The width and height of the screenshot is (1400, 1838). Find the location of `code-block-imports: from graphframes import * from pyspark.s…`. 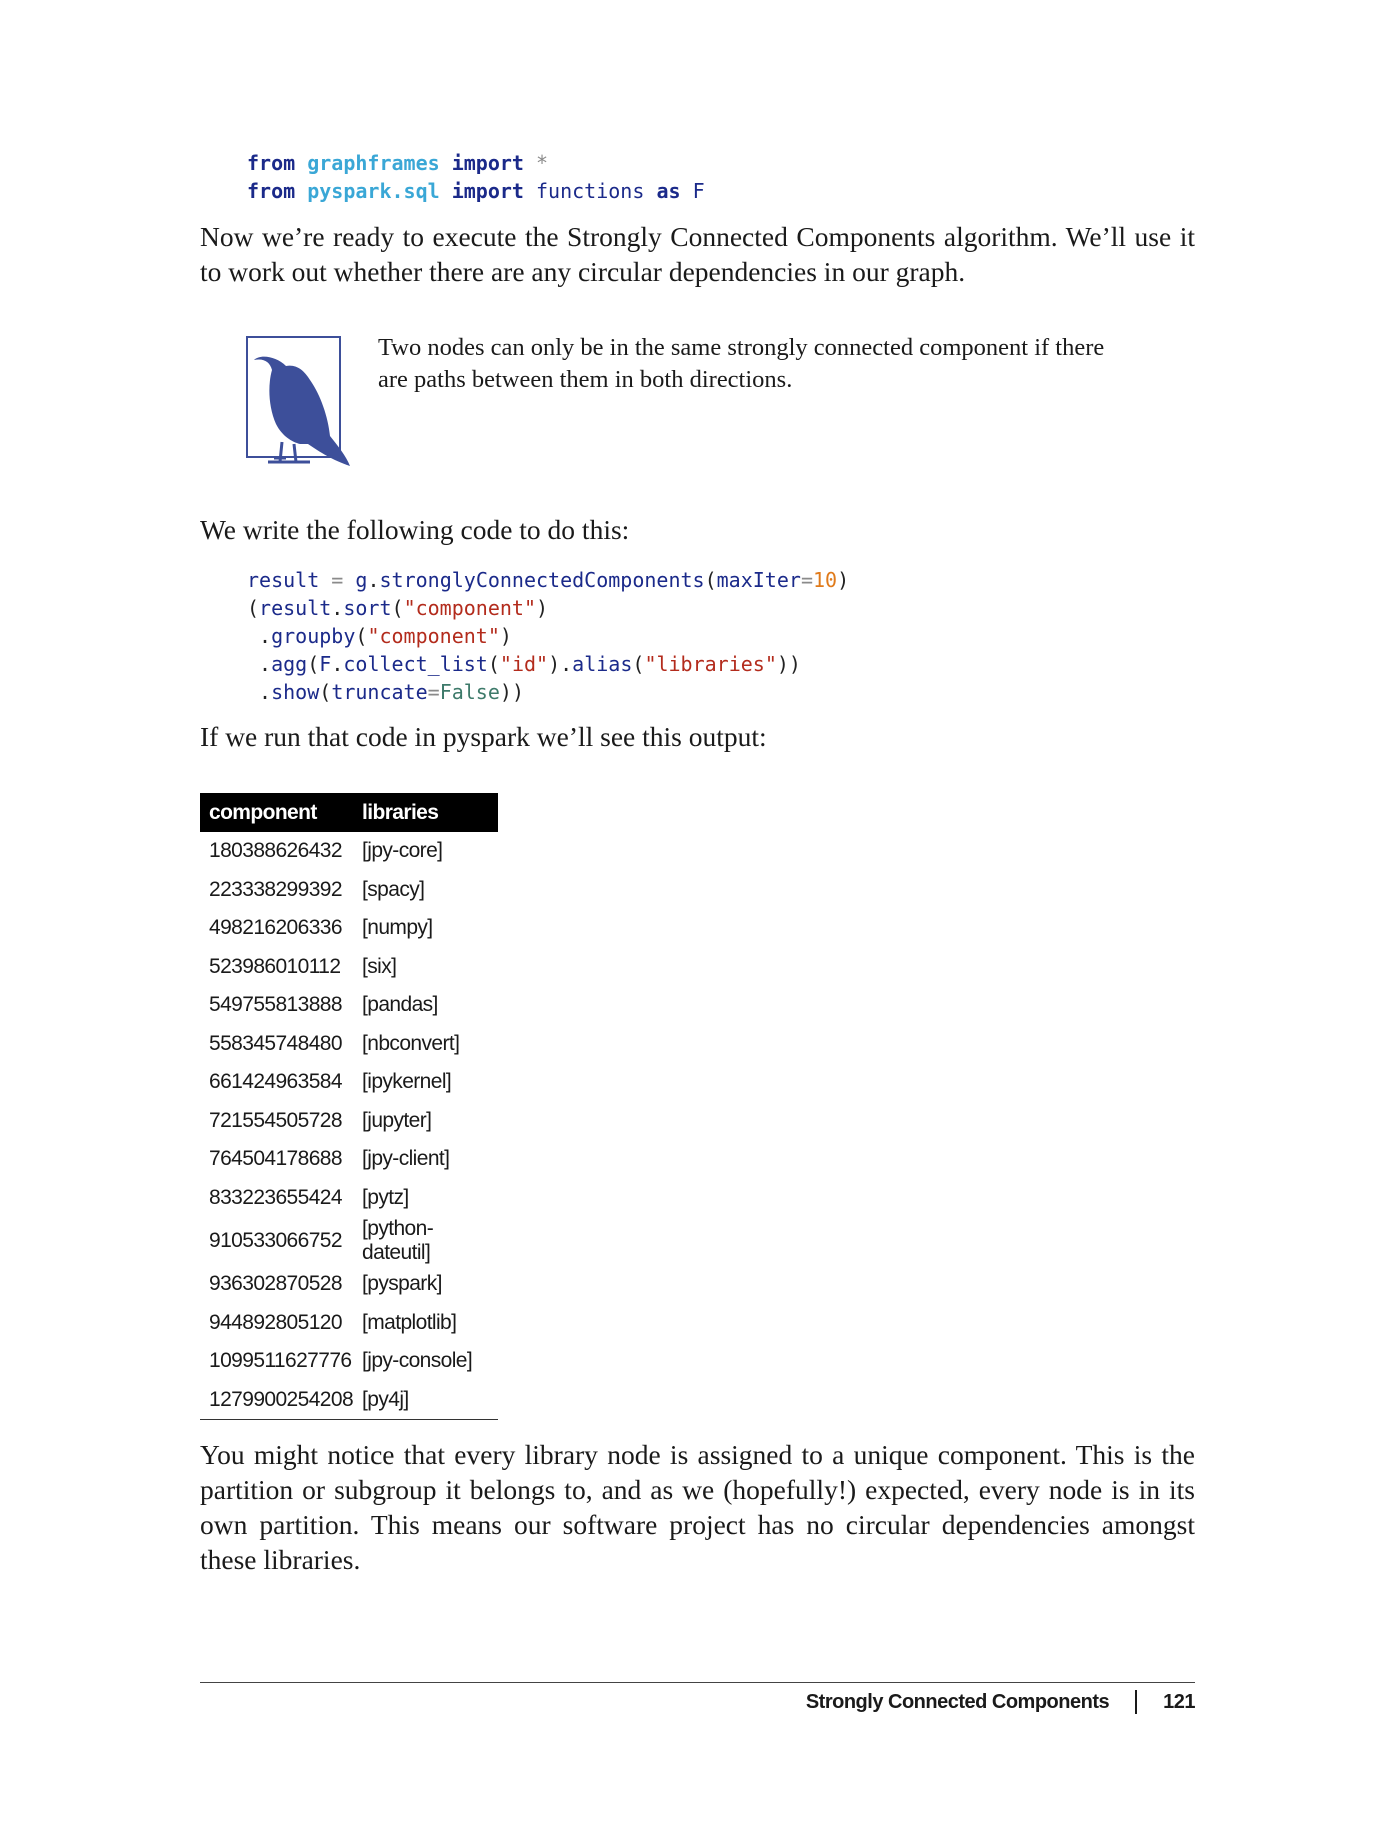

code-block-imports: from graphframes import * from pyspark.s… is located at coordinates (476, 177).